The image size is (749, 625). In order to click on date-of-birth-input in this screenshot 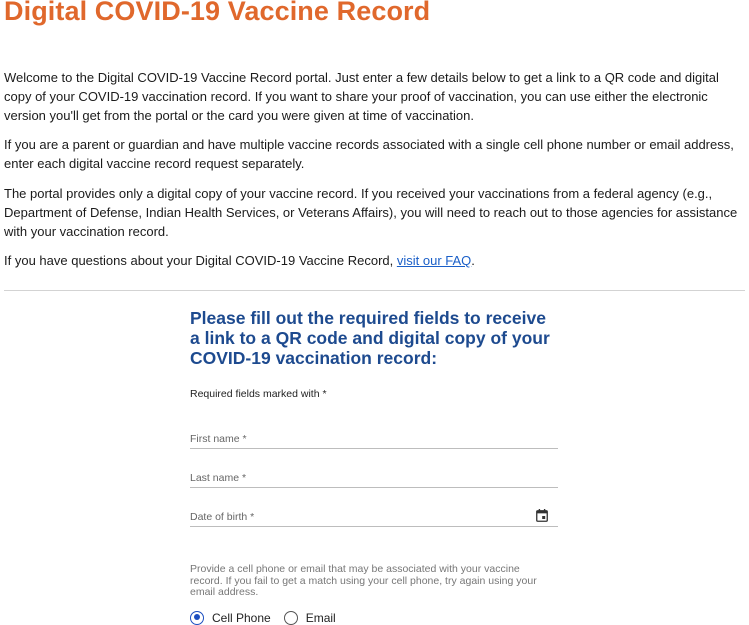, I will do `click(374, 512)`.